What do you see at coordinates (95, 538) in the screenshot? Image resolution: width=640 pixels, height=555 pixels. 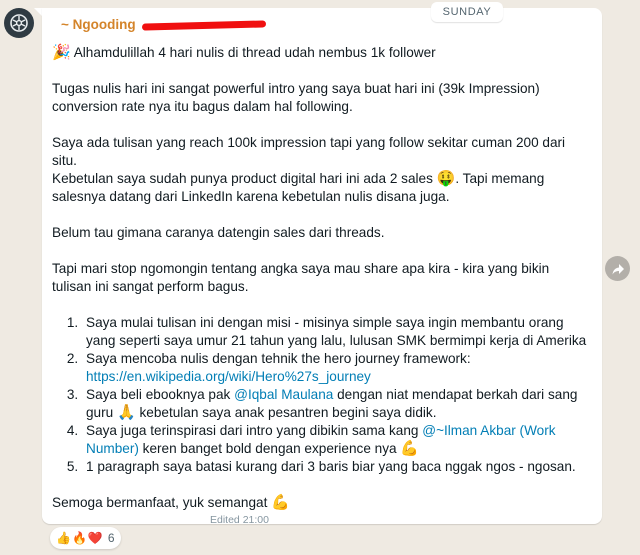 I see `heart-reaction: ❤️` at bounding box center [95, 538].